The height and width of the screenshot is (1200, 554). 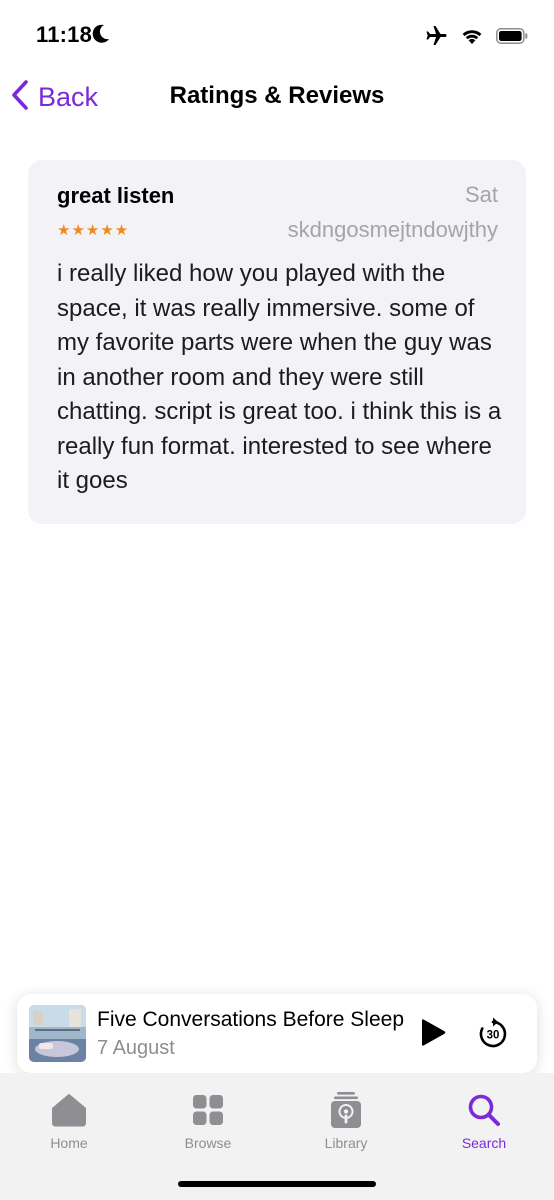 What do you see at coordinates (208, 1143) in the screenshot?
I see `tab-label-browse: Browse` at bounding box center [208, 1143].